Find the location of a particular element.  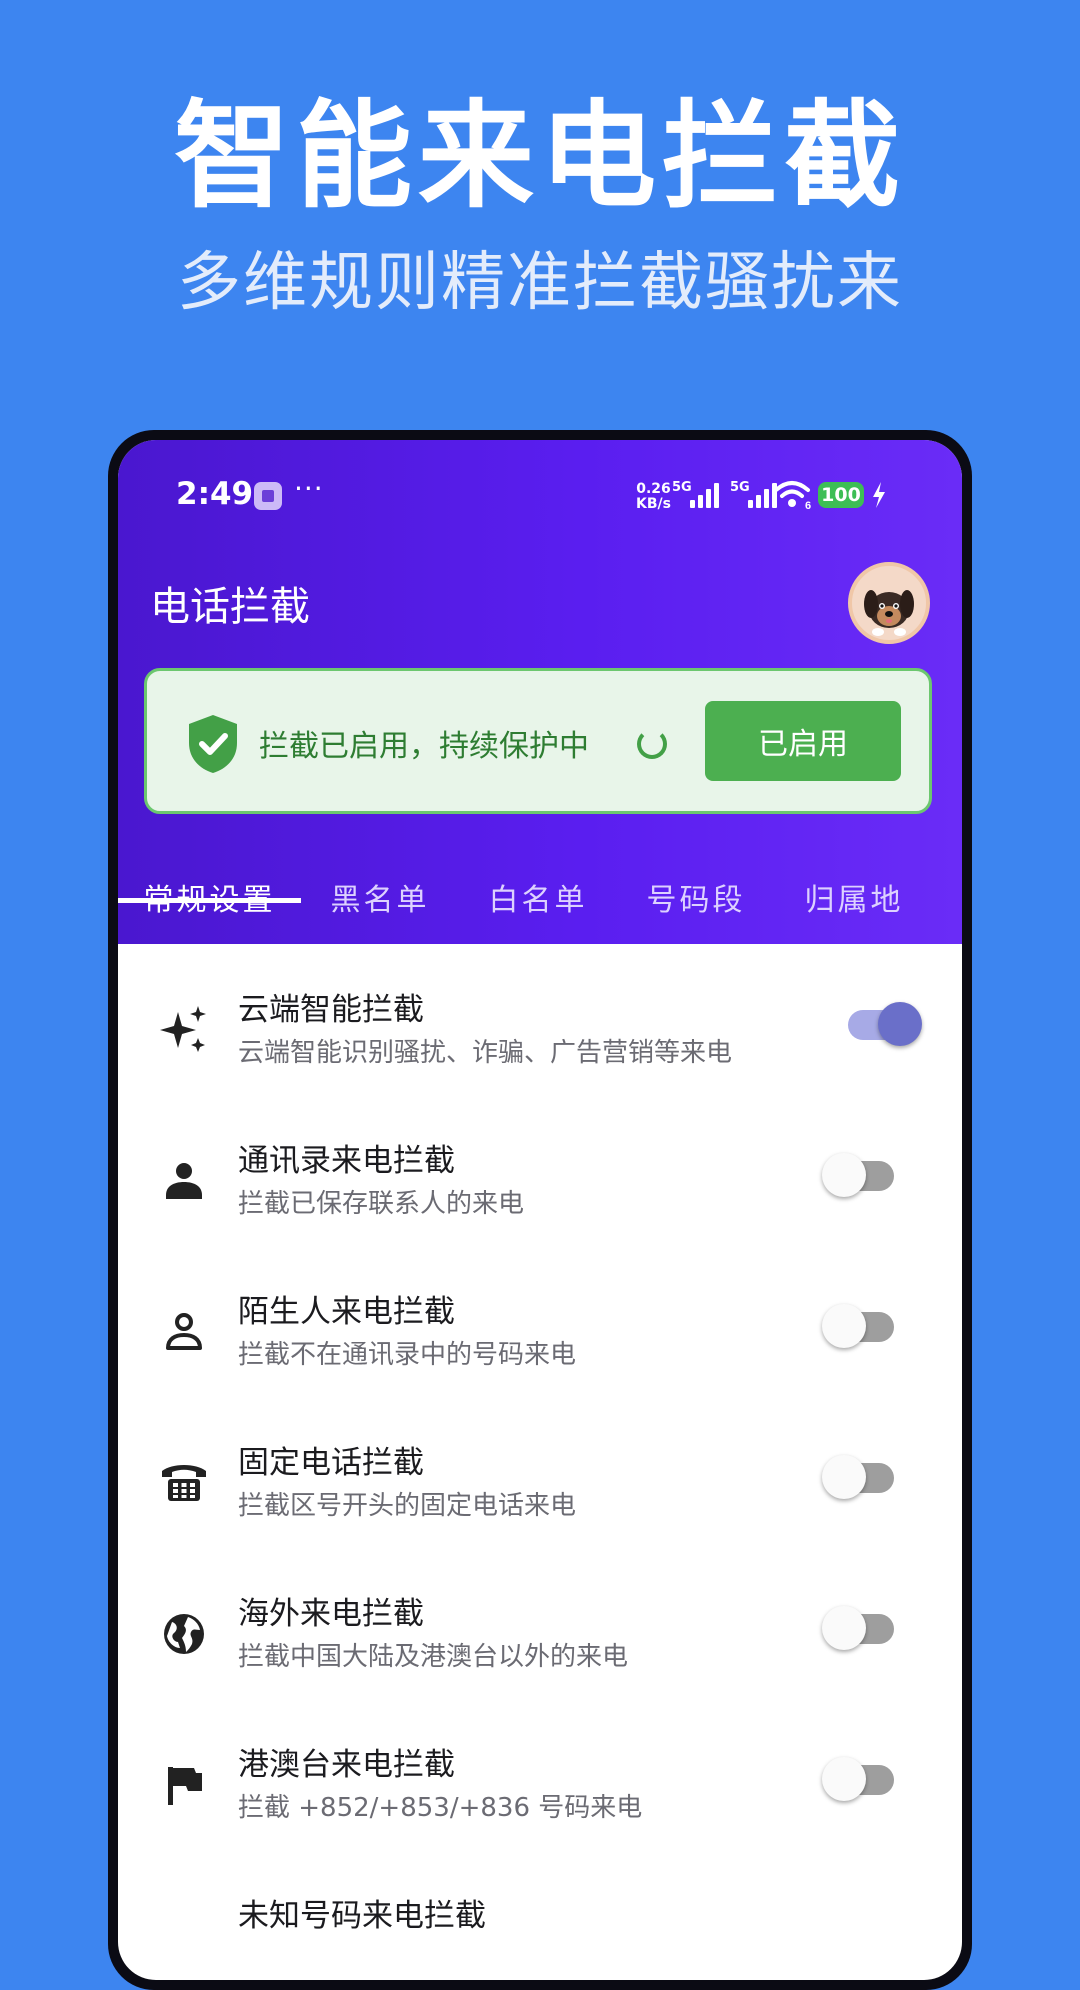

setting-row-contacts: 通讯录来电拦截 拦截已保存联系人的来电 is located at coordinates (540, 1180).